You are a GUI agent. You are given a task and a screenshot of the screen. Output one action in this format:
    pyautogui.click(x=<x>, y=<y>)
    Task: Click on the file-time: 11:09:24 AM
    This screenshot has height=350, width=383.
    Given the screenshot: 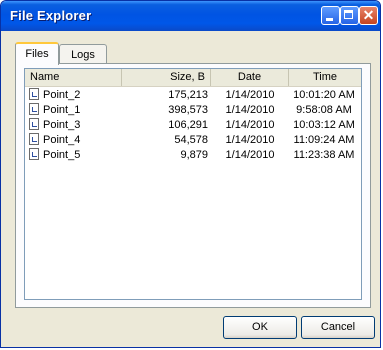 What is the action you would take?
    pyautogui.click(x=324, y=140)
    